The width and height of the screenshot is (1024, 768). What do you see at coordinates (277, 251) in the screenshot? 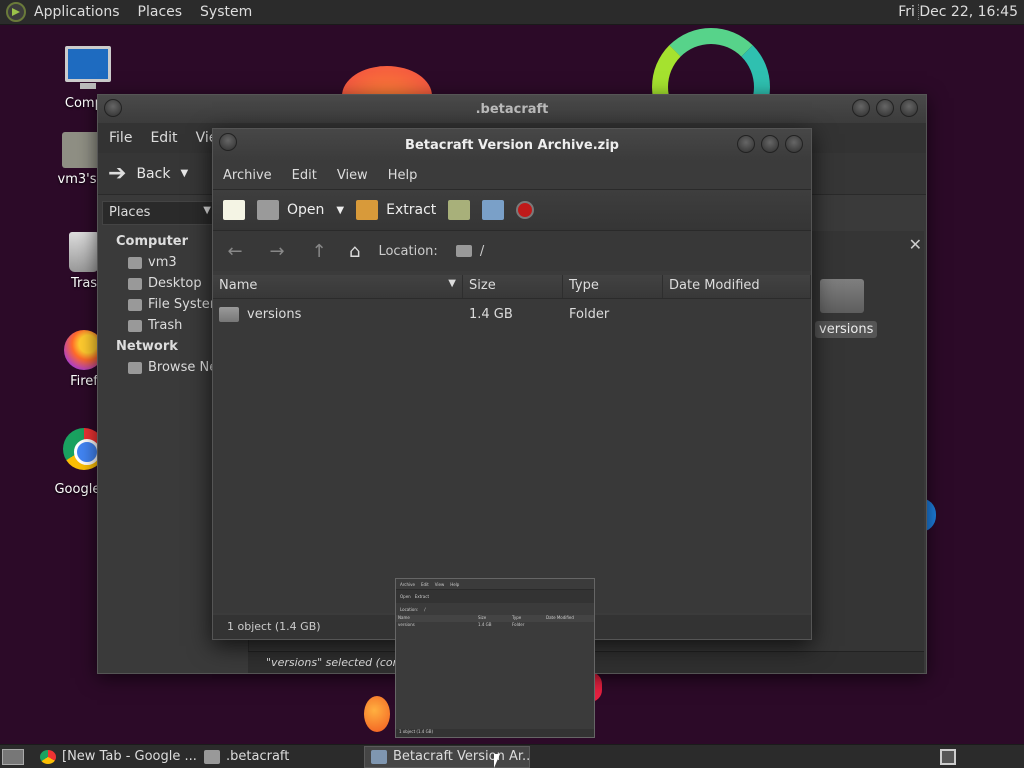
I see `forward-arrow-icon: →` at bounding box center [277, 251].